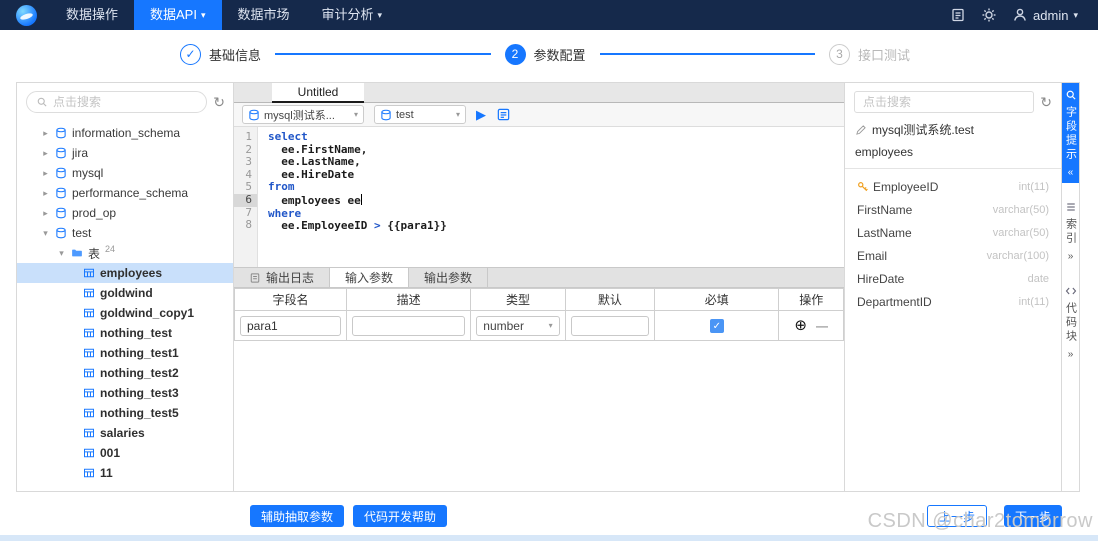 The height and width of the screenshot is (541, 1098). What do you see at coordinates (1070, 231) in the screenshot?
I see `rail-section: 索引 »` at bounding box center [1070, 231].